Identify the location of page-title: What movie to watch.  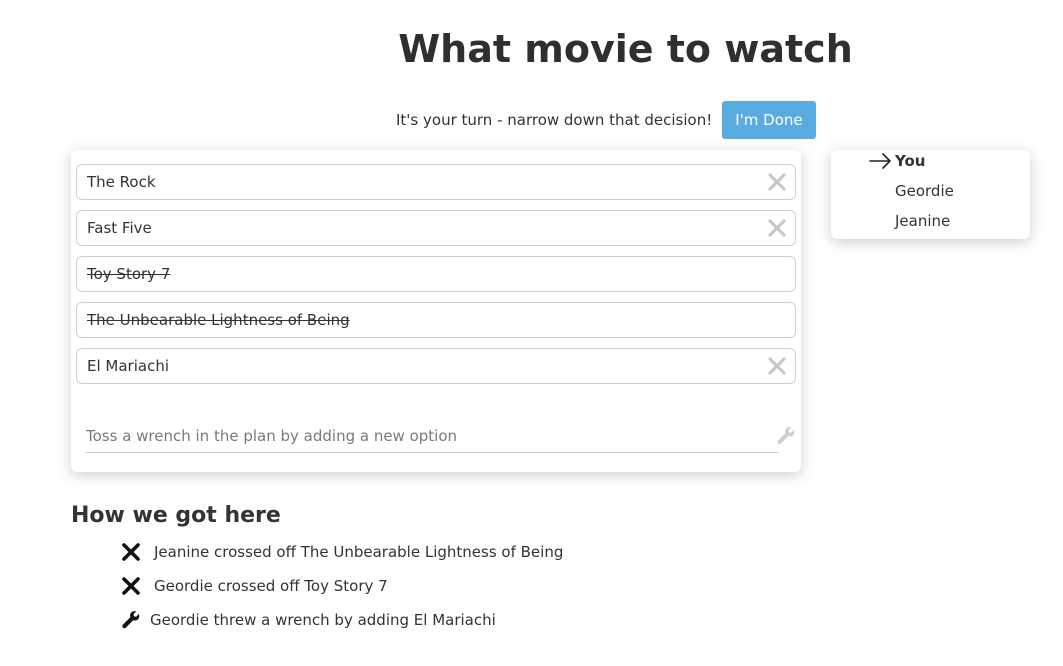
(625, 49).